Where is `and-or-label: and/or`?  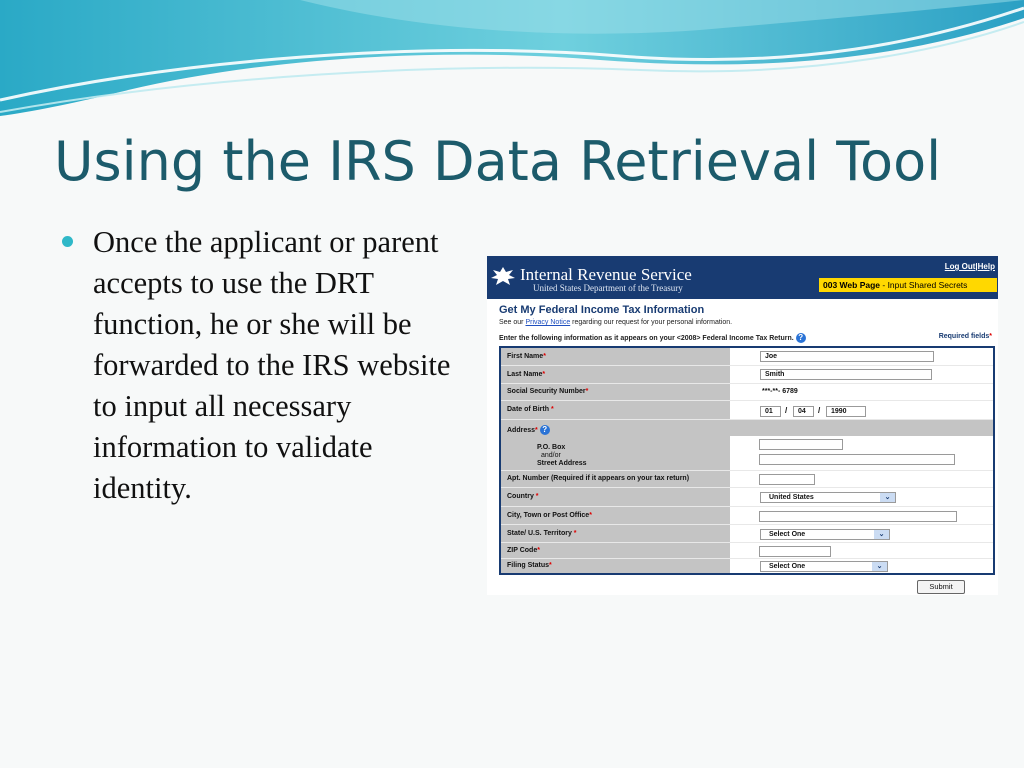 and-or-label: and/or is located at coordinates (551, 455).